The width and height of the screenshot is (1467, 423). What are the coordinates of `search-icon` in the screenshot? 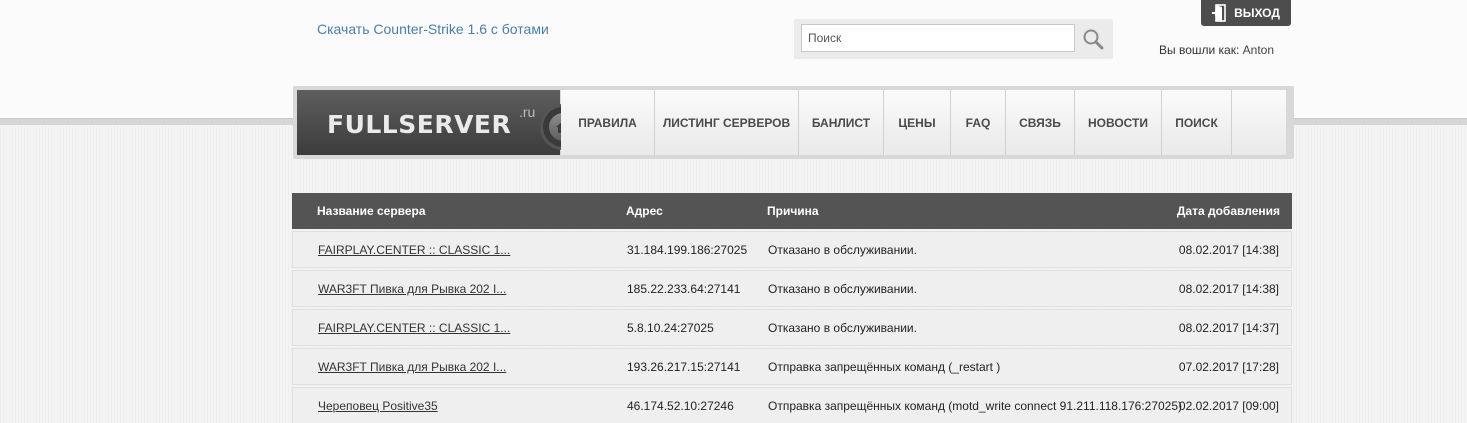 It's located at (1093, 39).